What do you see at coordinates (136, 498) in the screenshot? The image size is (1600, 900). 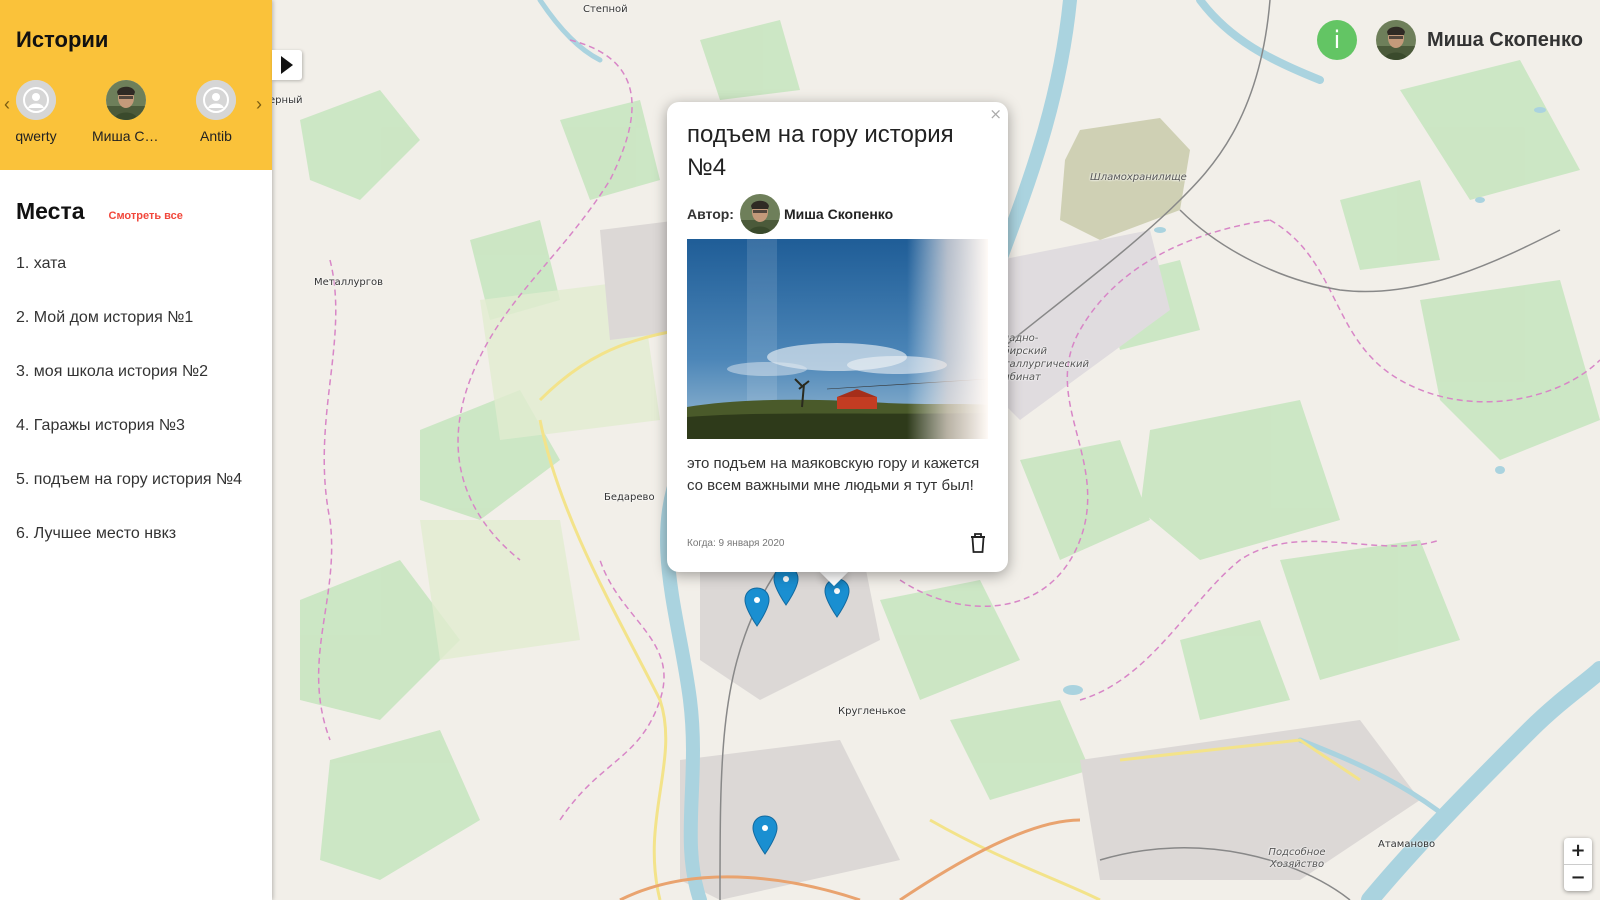 I see `place-item: 5. подъем на гору история №4` at bounding box center [136, 498].